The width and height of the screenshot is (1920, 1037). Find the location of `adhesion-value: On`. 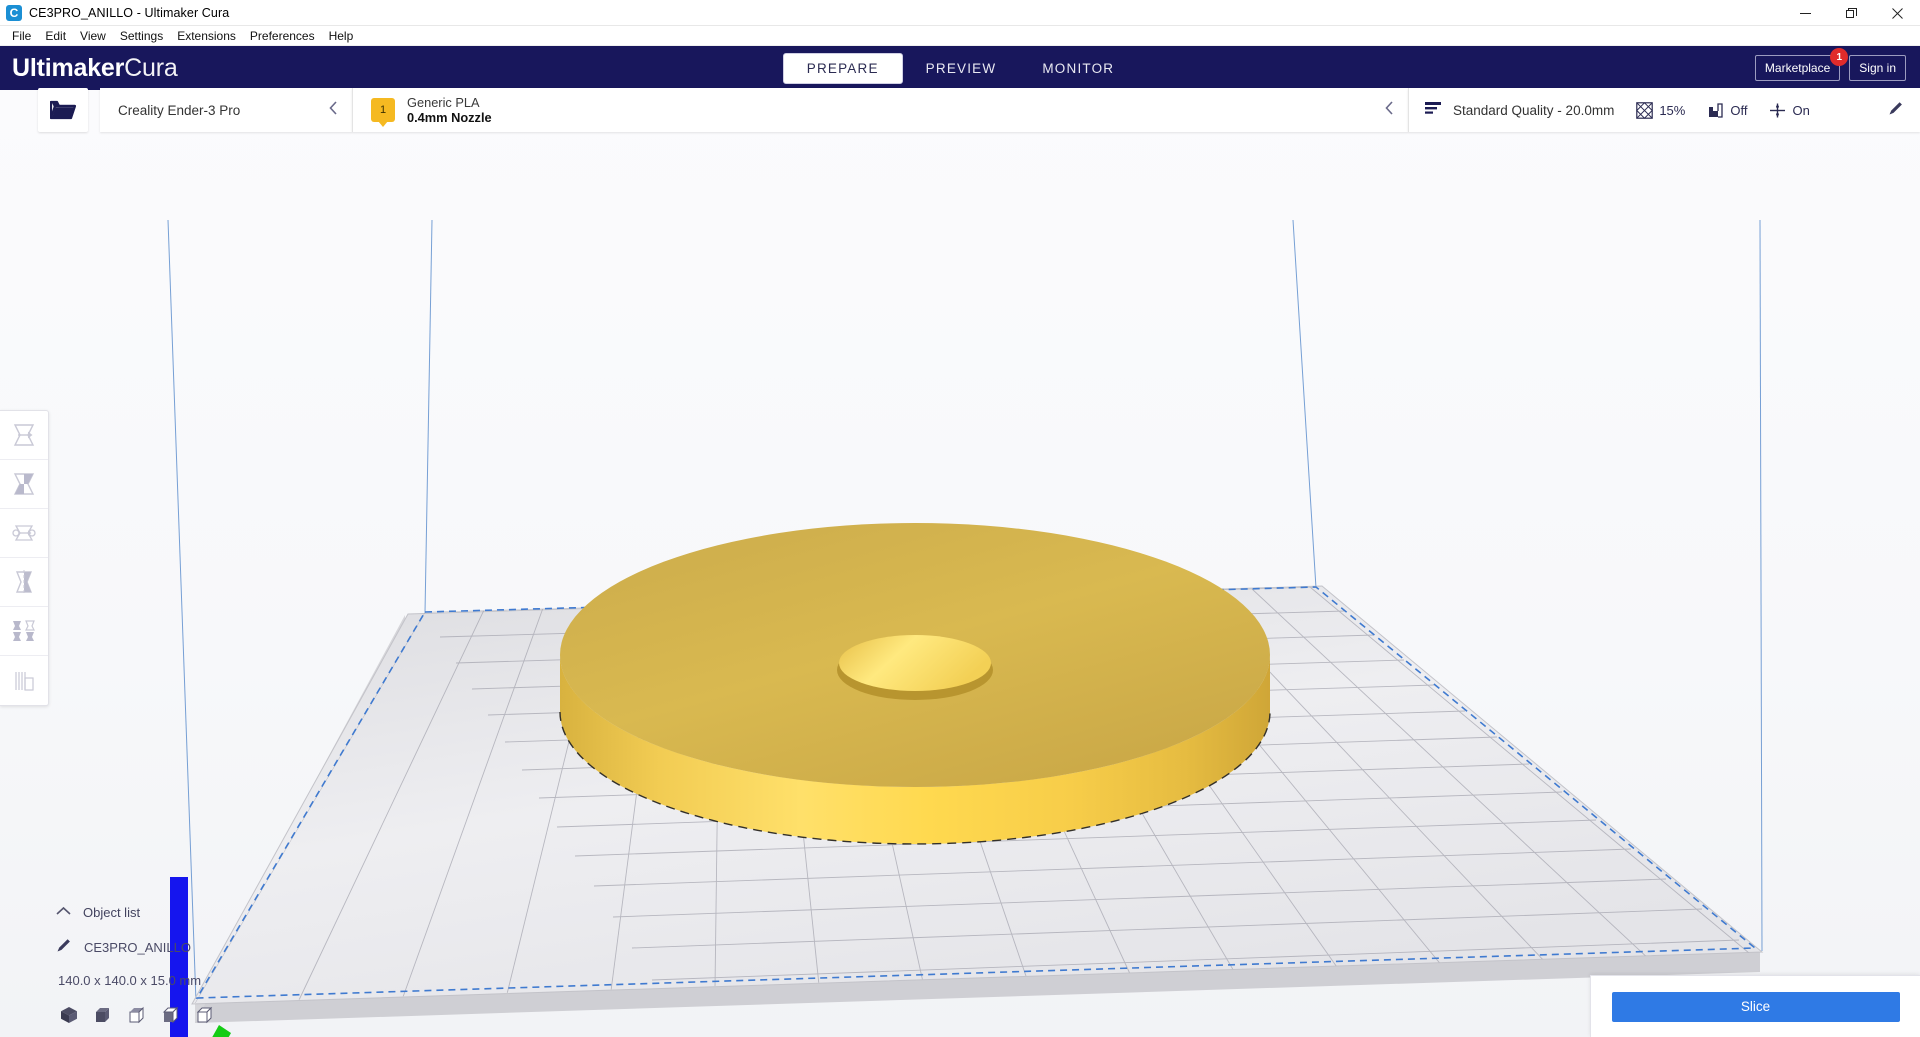

adhesion-value: On is located at coordinates (1801, 110).